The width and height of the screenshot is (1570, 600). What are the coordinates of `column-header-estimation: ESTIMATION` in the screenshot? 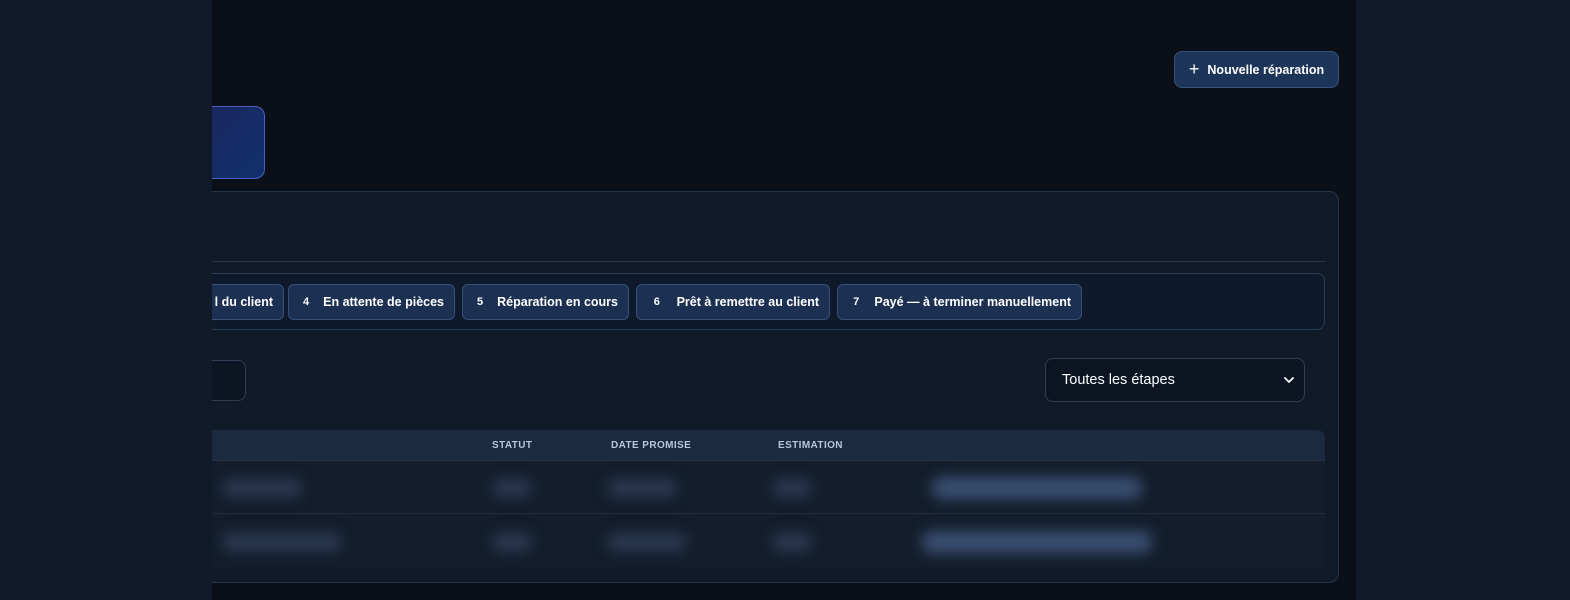 It's located at (810, 445).